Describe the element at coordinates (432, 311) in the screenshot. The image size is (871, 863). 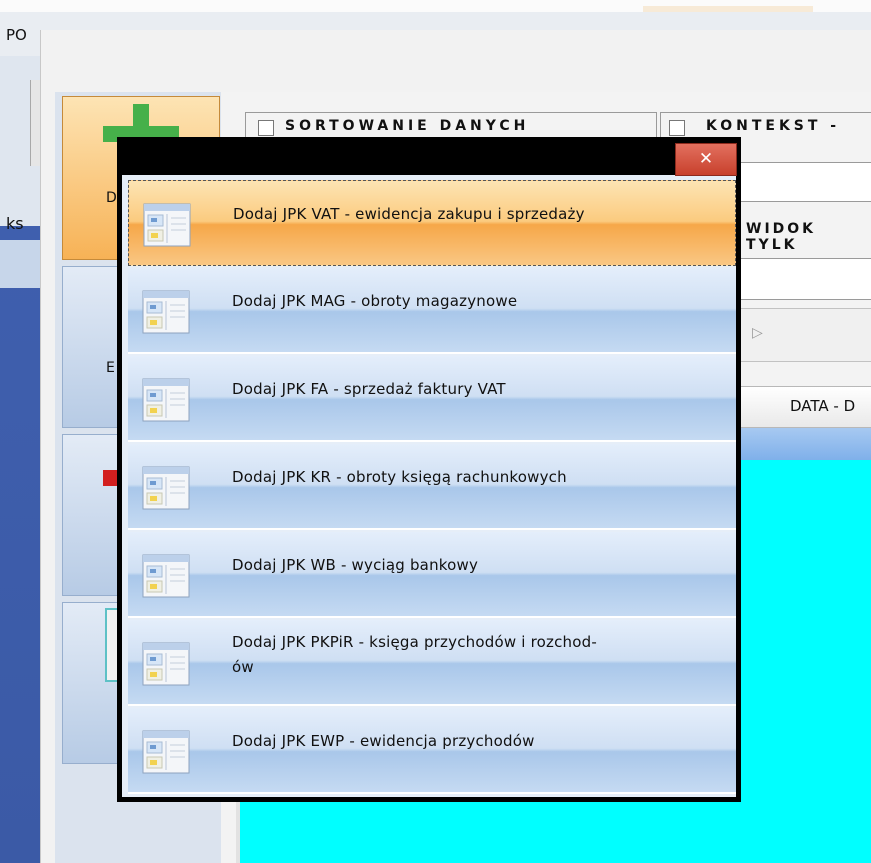
I see `dialog-menu-item: Dodaj JPK MAG - obroty magazynowe` at that location.